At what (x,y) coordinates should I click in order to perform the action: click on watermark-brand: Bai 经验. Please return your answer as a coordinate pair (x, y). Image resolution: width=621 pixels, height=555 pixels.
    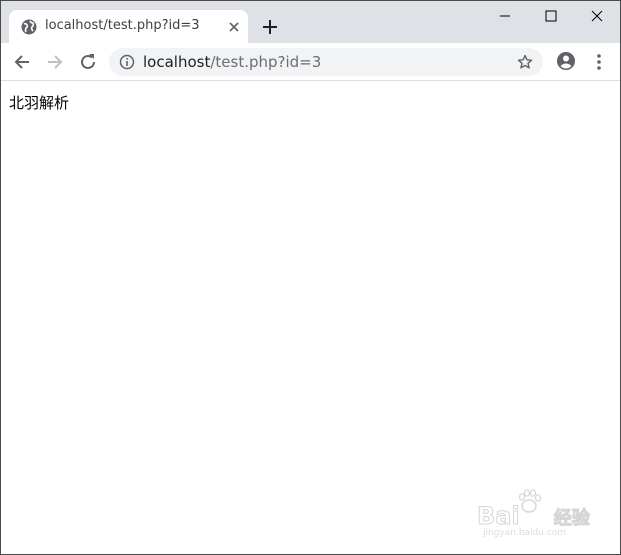
    Looking at the image, I should click on (534, 516).